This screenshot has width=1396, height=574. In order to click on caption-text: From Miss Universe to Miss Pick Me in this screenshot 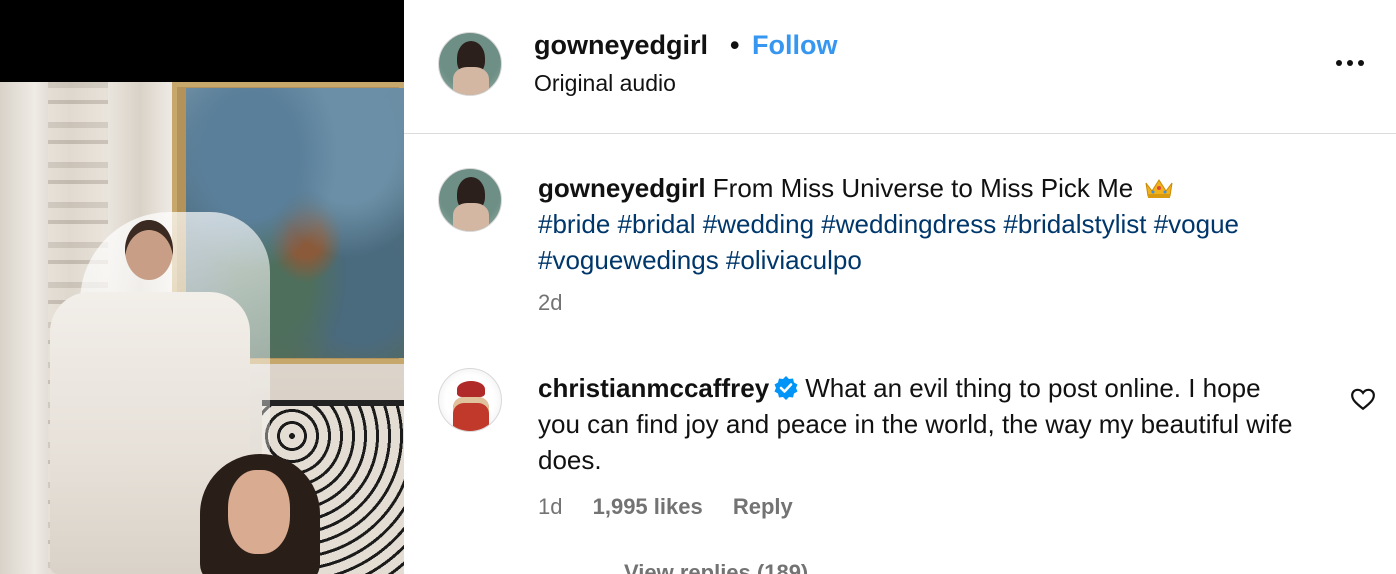, I will do `click(919, 188)`.